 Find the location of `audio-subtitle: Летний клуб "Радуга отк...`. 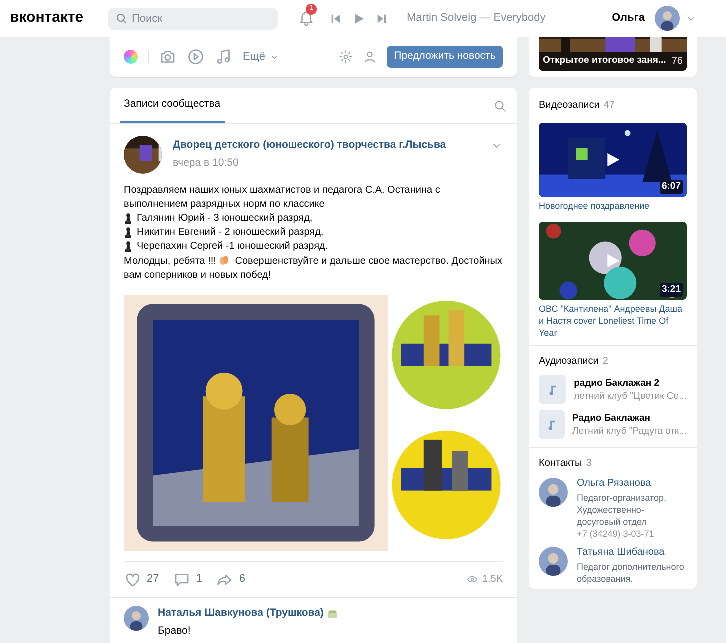

audio-subtitle: Летний клуб "Радуга отк... is located at coordinates (629, 431).